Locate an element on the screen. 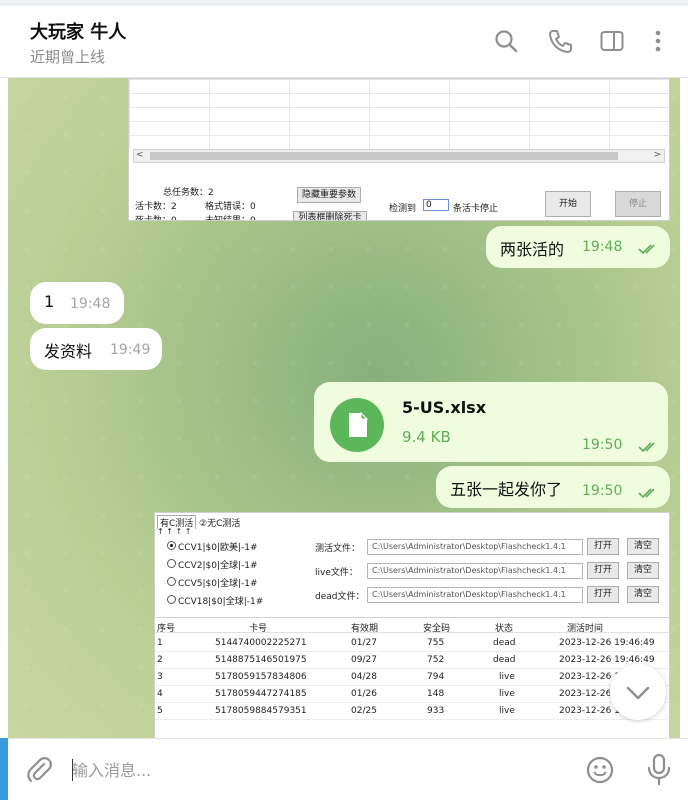  format-errors: 格式错误：0 is located at coordinates (230, 207).